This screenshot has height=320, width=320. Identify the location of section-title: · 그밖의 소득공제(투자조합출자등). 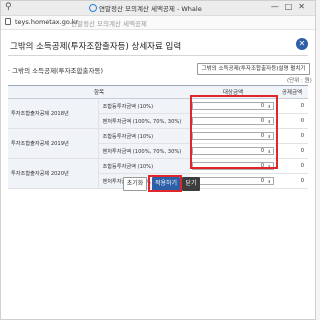
(55, 71).